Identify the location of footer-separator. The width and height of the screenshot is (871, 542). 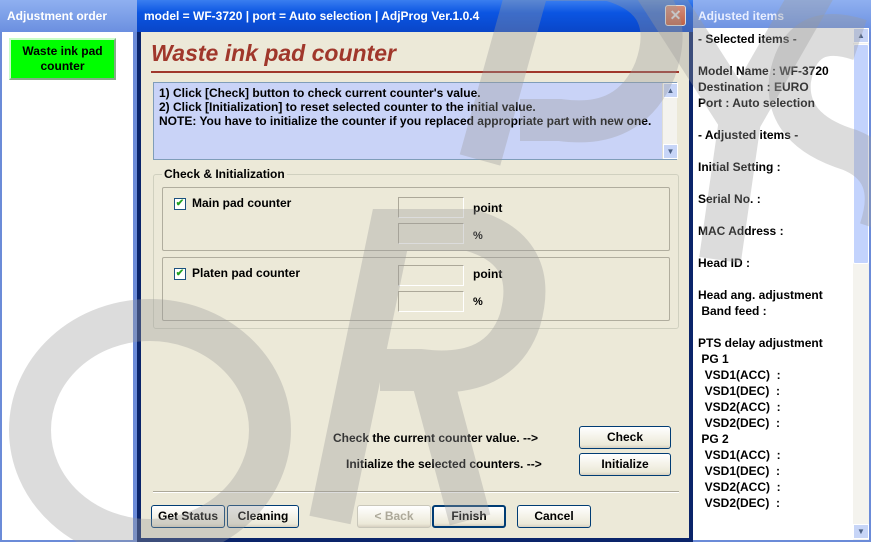
(416, 492).